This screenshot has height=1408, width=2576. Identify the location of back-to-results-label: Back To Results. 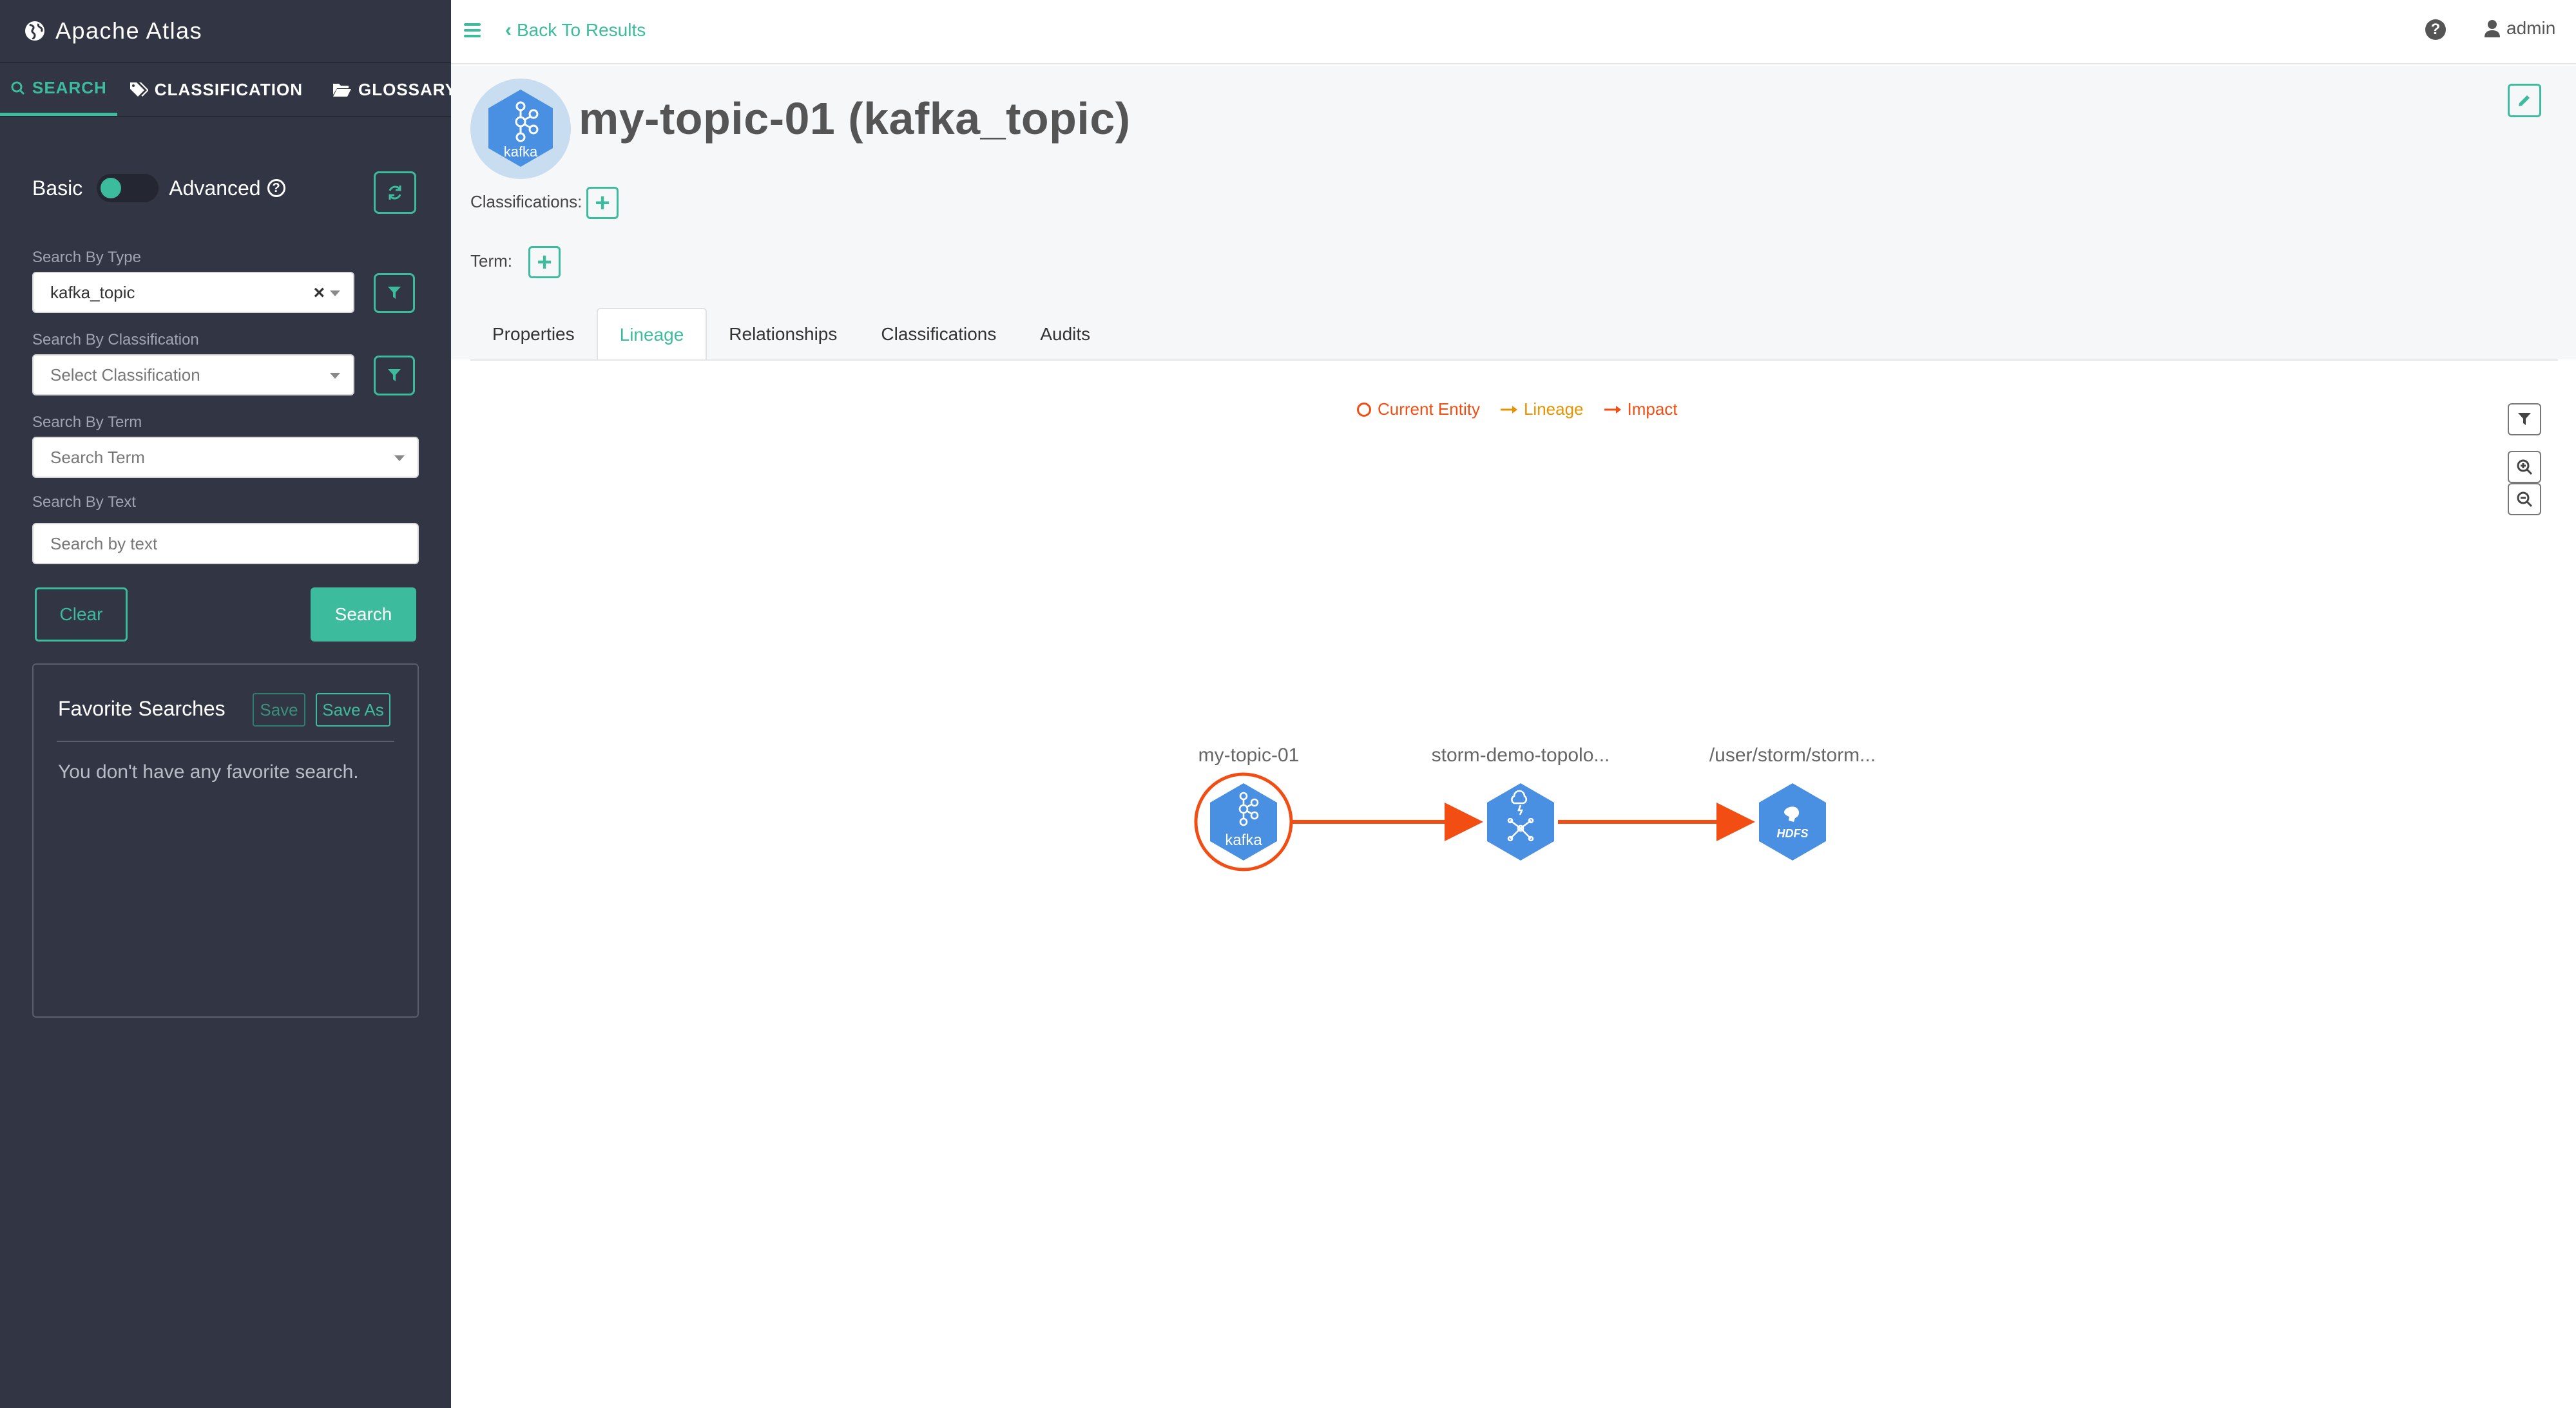
(581, 30).